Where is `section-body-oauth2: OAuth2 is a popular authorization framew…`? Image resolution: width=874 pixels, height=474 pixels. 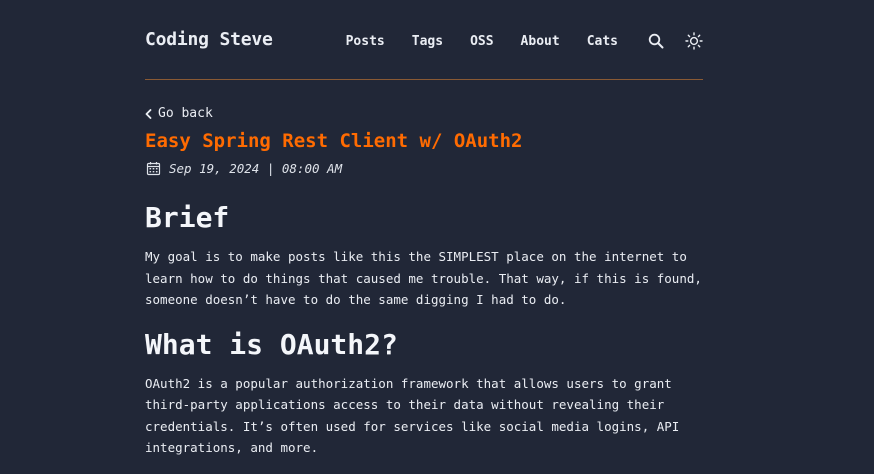 section-body-oauth2: OAuth2 is a popular authorization framew… is located at coordinates (412, 415).